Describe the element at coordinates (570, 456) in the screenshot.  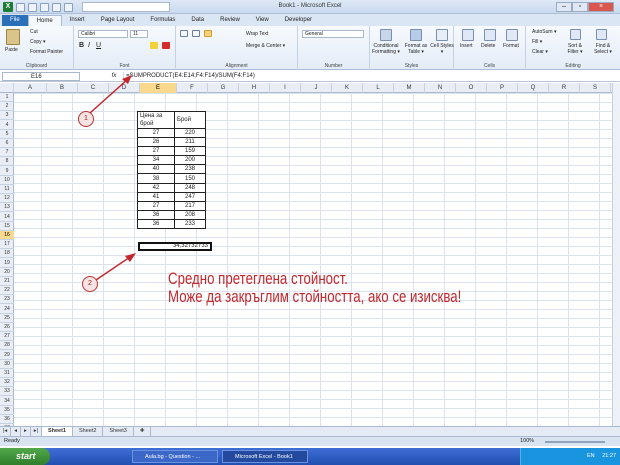
I see `system-tray: EN 21:27` at that location.